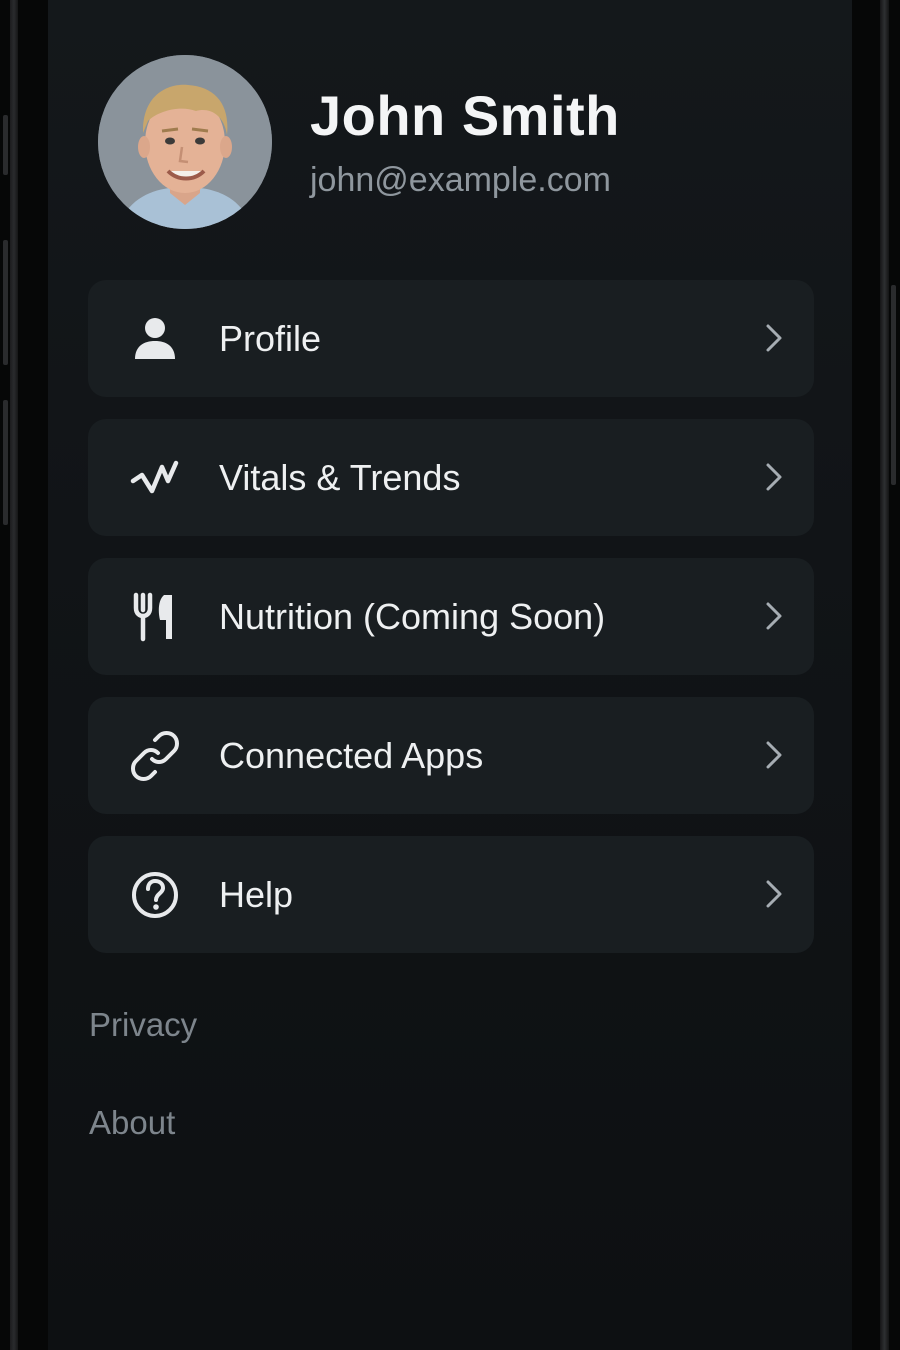 This screenshot has height=1350, width=900. What do you see at coordinates (132, 1123) in the screenshot?
I see `about-link: About` at bounding box center [132, 1123].